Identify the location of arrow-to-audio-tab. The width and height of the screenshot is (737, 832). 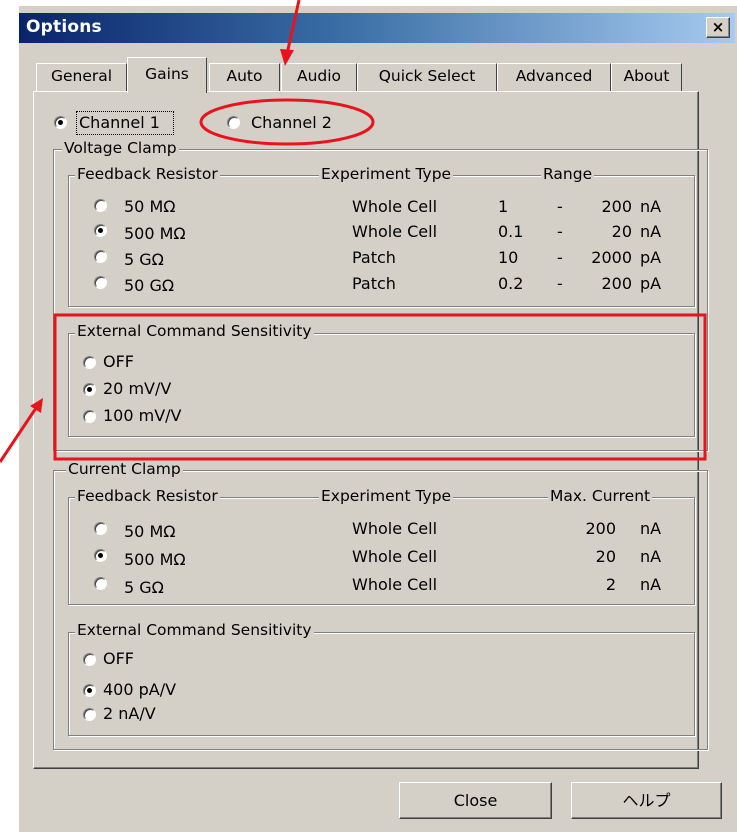
(293, 27).